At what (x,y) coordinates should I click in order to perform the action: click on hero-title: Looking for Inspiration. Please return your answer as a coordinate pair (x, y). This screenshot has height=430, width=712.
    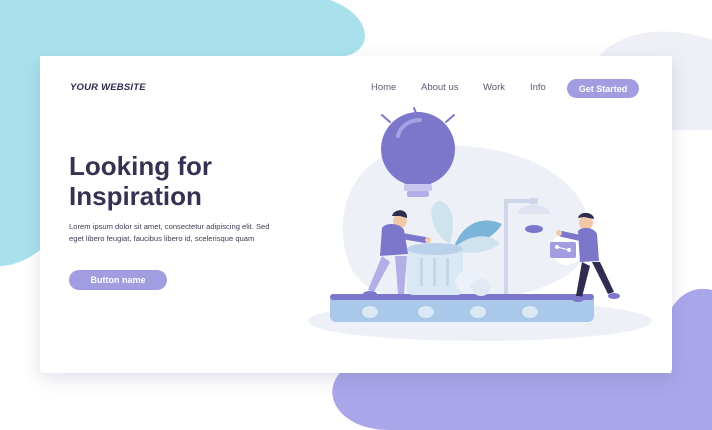
    Looking at the image, I should click on (179, 181).